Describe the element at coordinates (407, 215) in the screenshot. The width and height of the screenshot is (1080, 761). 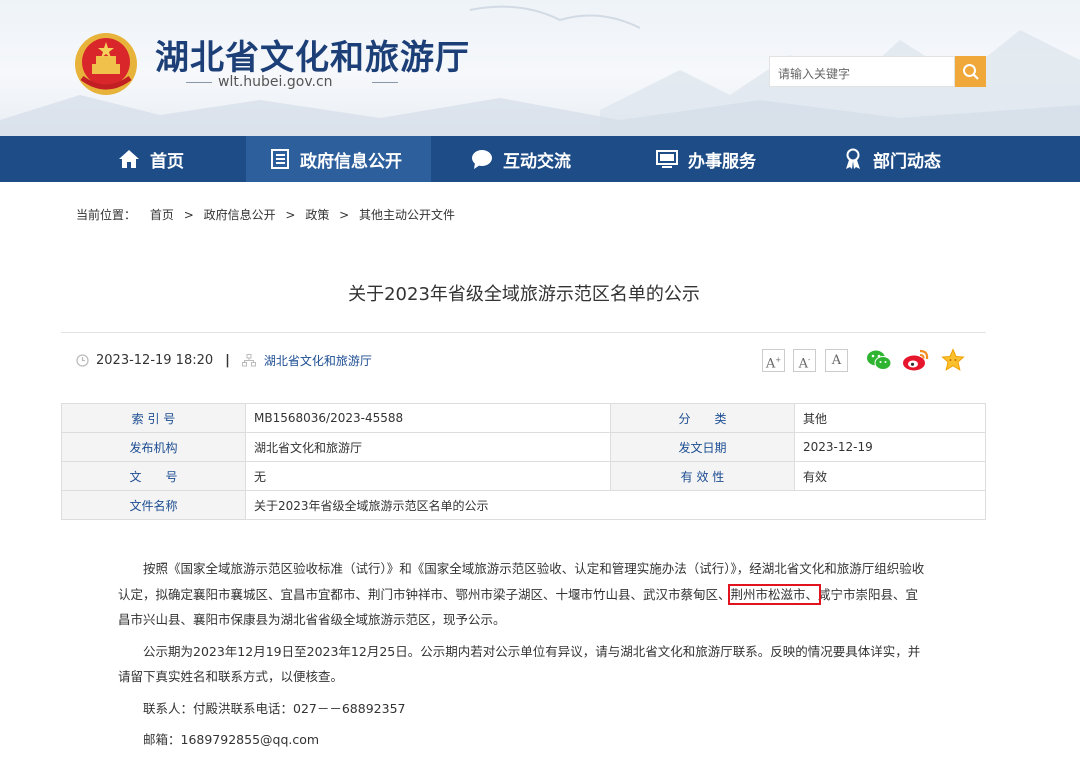
I see `breadcrumb-other-files: 其他主动公开文件` at that location.